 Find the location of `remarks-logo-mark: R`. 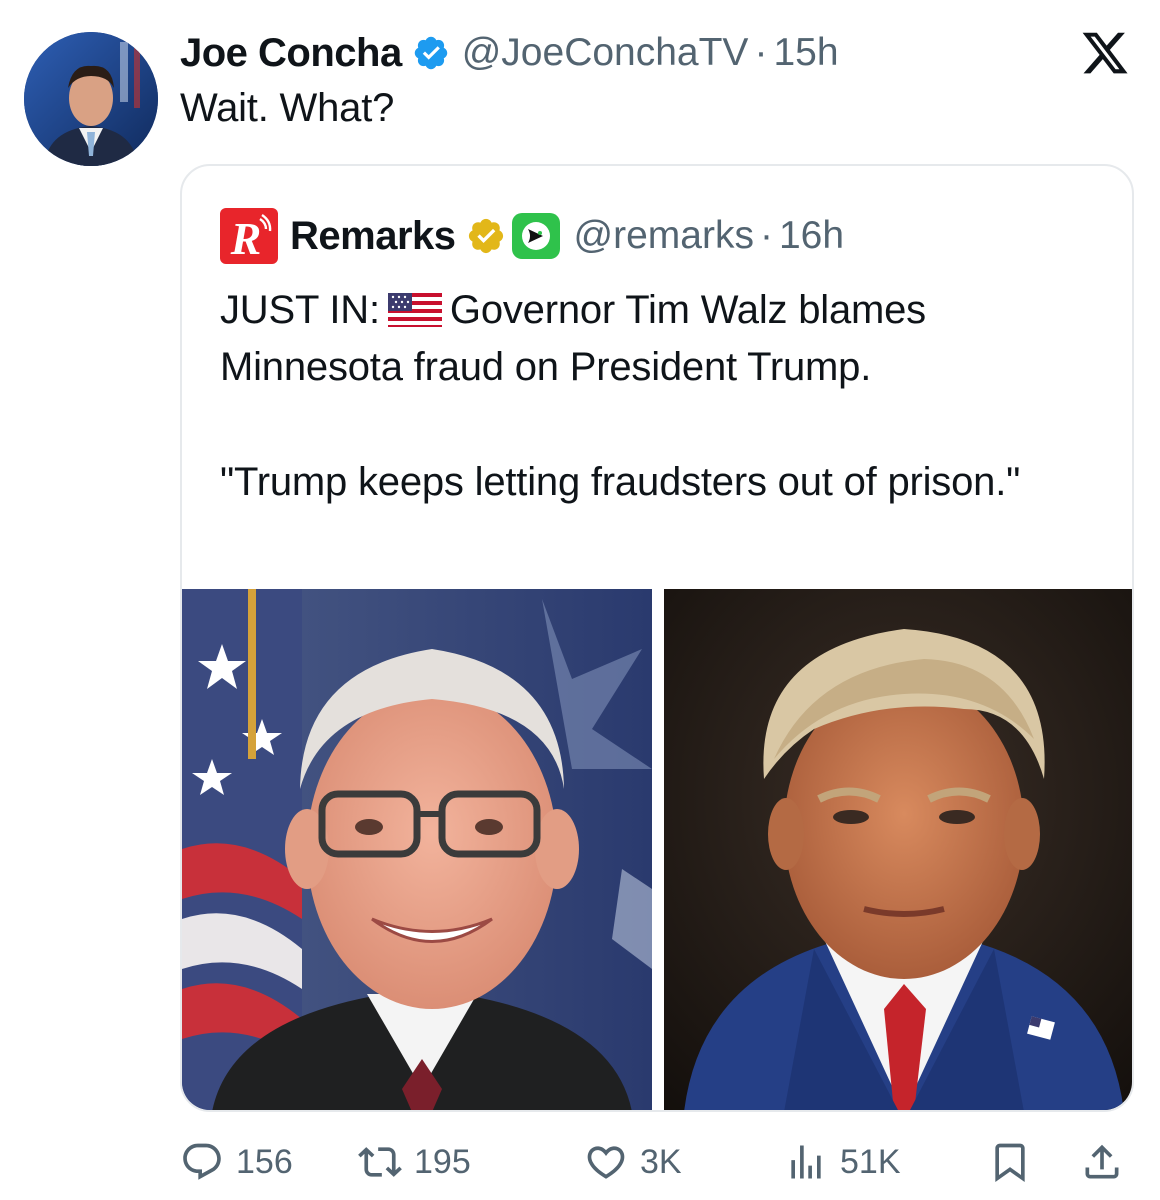

remarks-logo-mark: R is located at coordinates (251, 237).